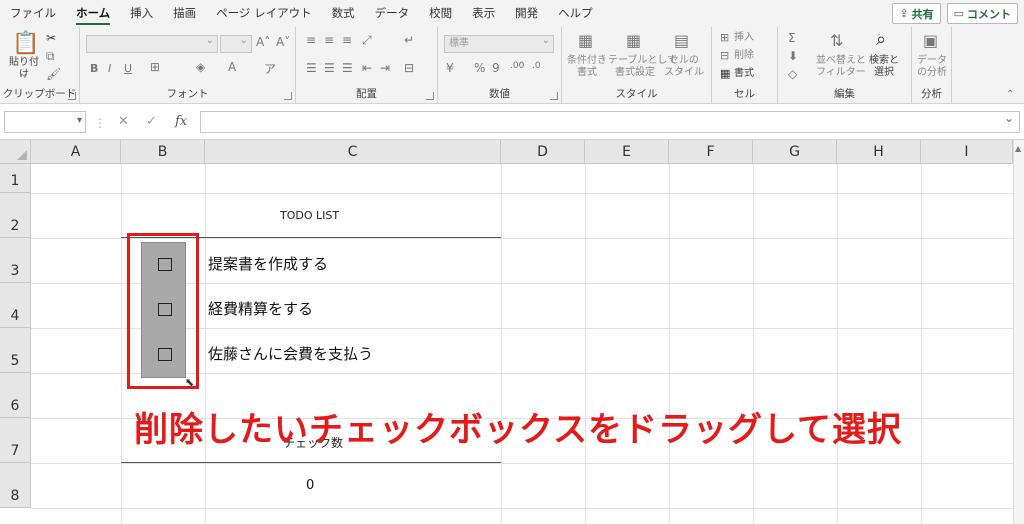 This screenshot has width=1024, height=524. What do you see at coordinates (15, 260) in the screenshot?
I see `row-header-3: 3` at bounding box center [15, 260].